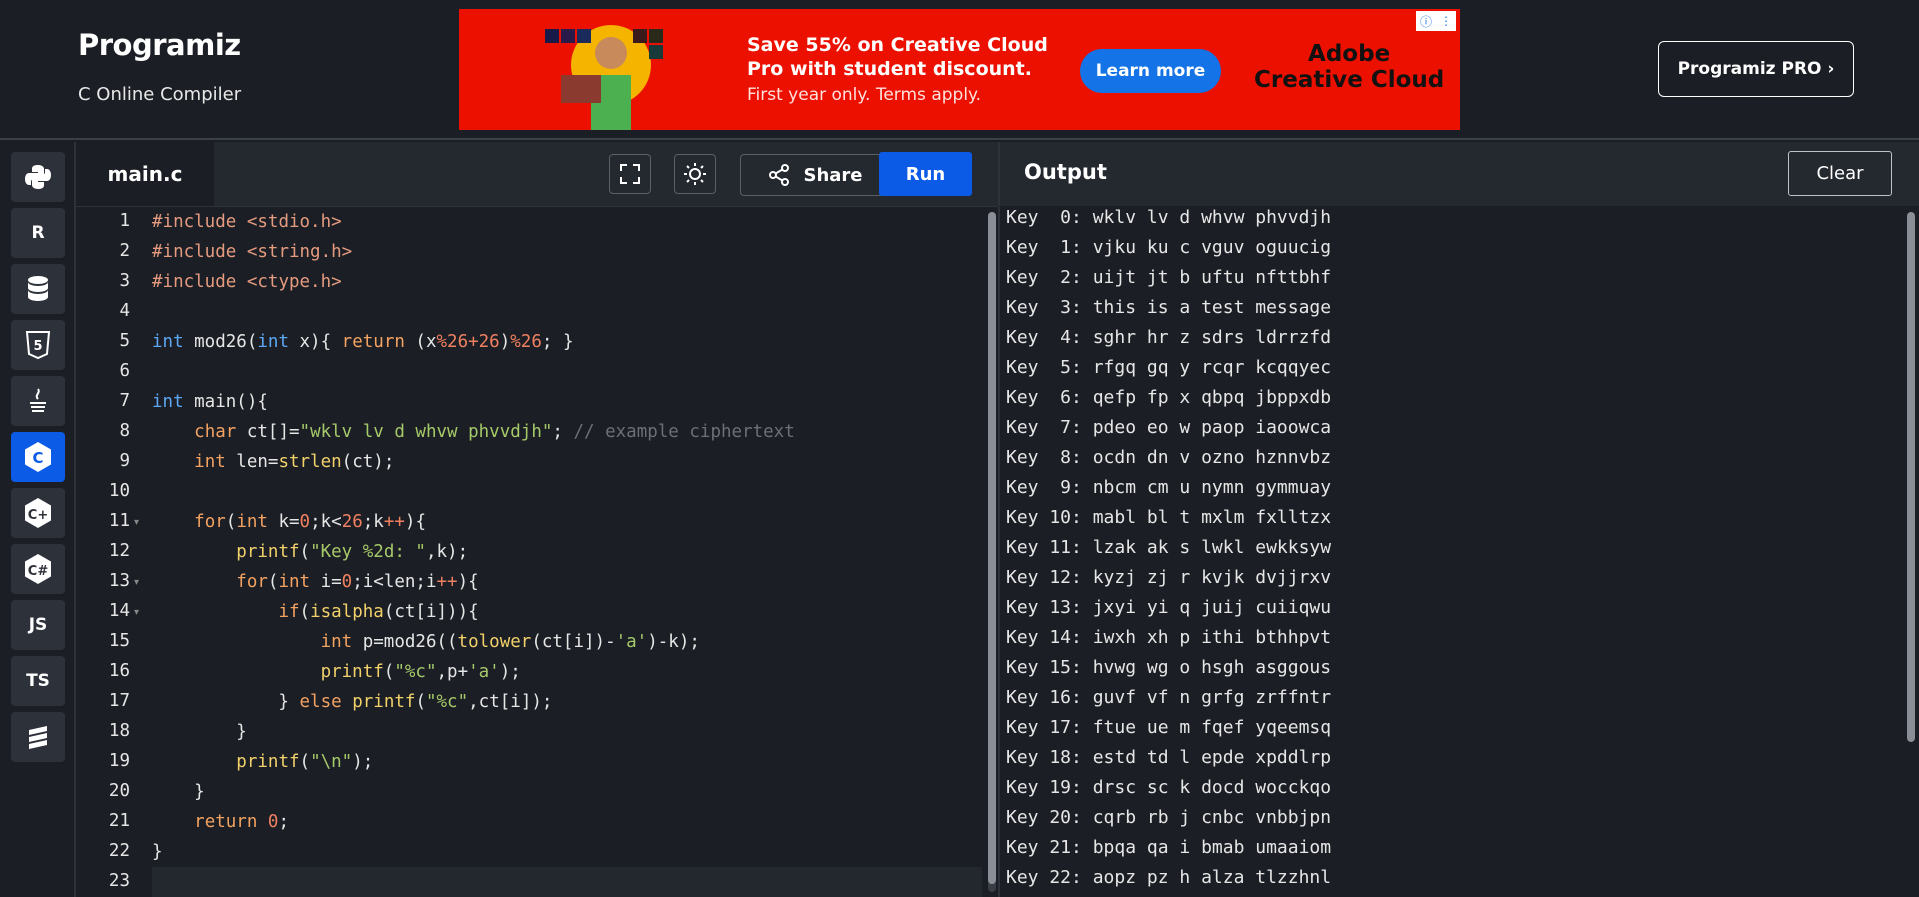 This screenshot has width=1919, height=897. I want to click on line-number: 13, so click(119, 581).